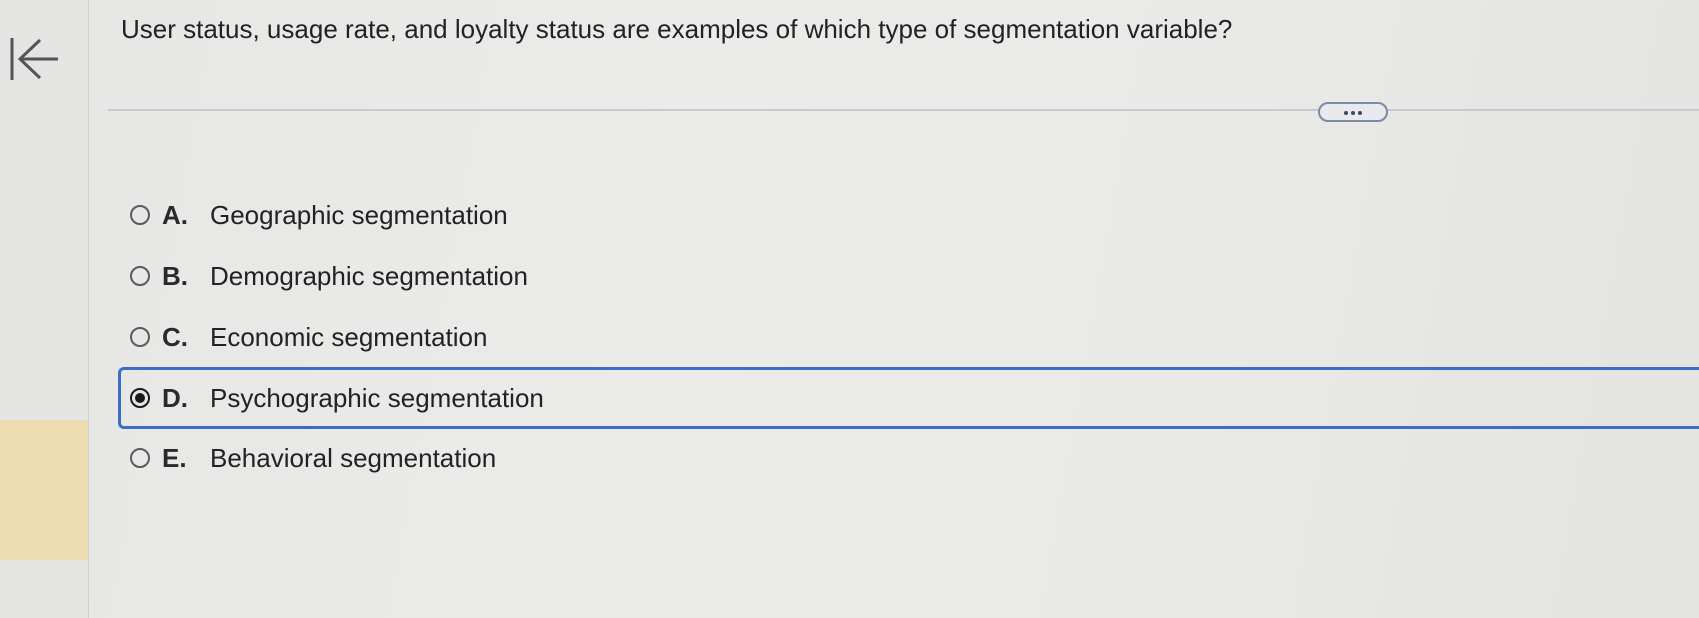 The height and width of the screenshot is (618, 1699). What do you see at coordinates (44, 309) in the screenshot?
I see `left-rail` at bounding box center [44, 309].